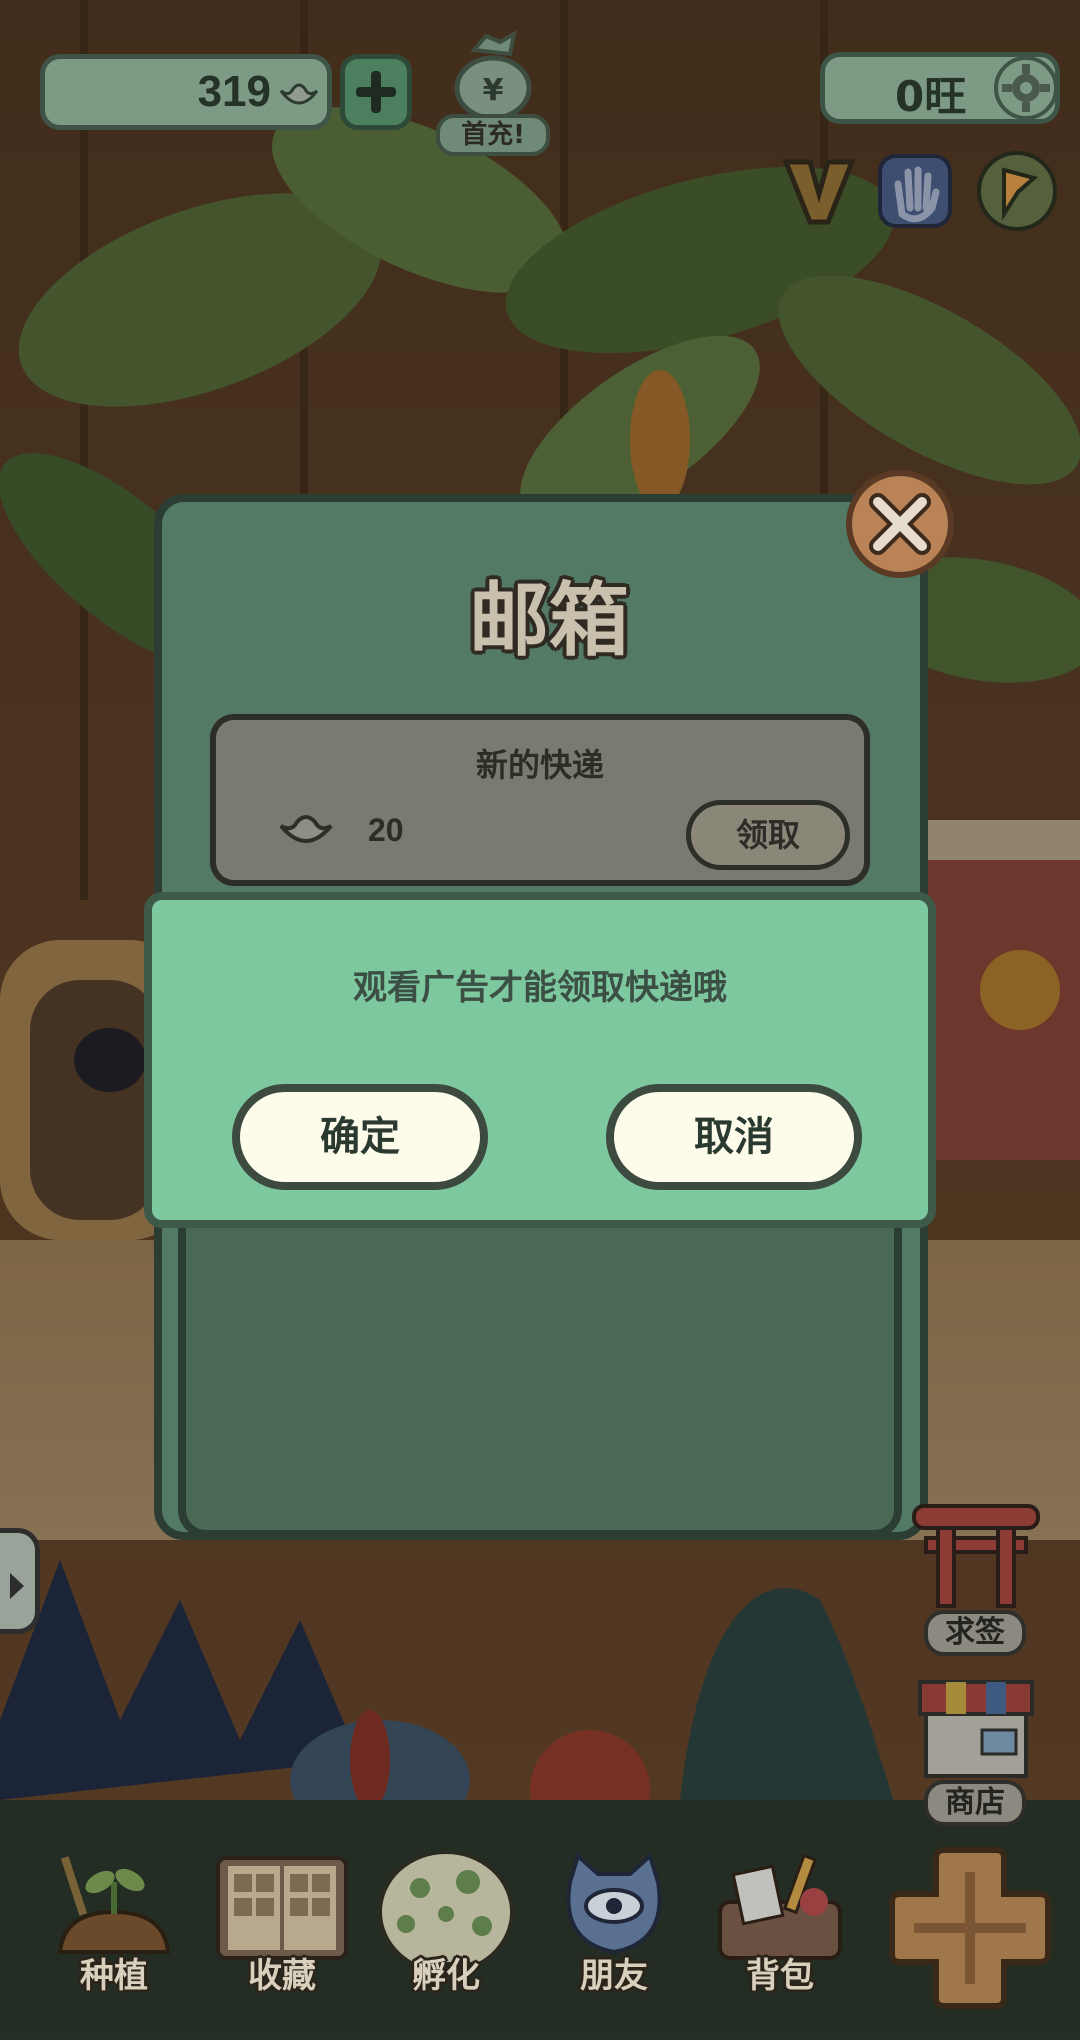  I want to click on claim-button: 领取, so click(768, 835).